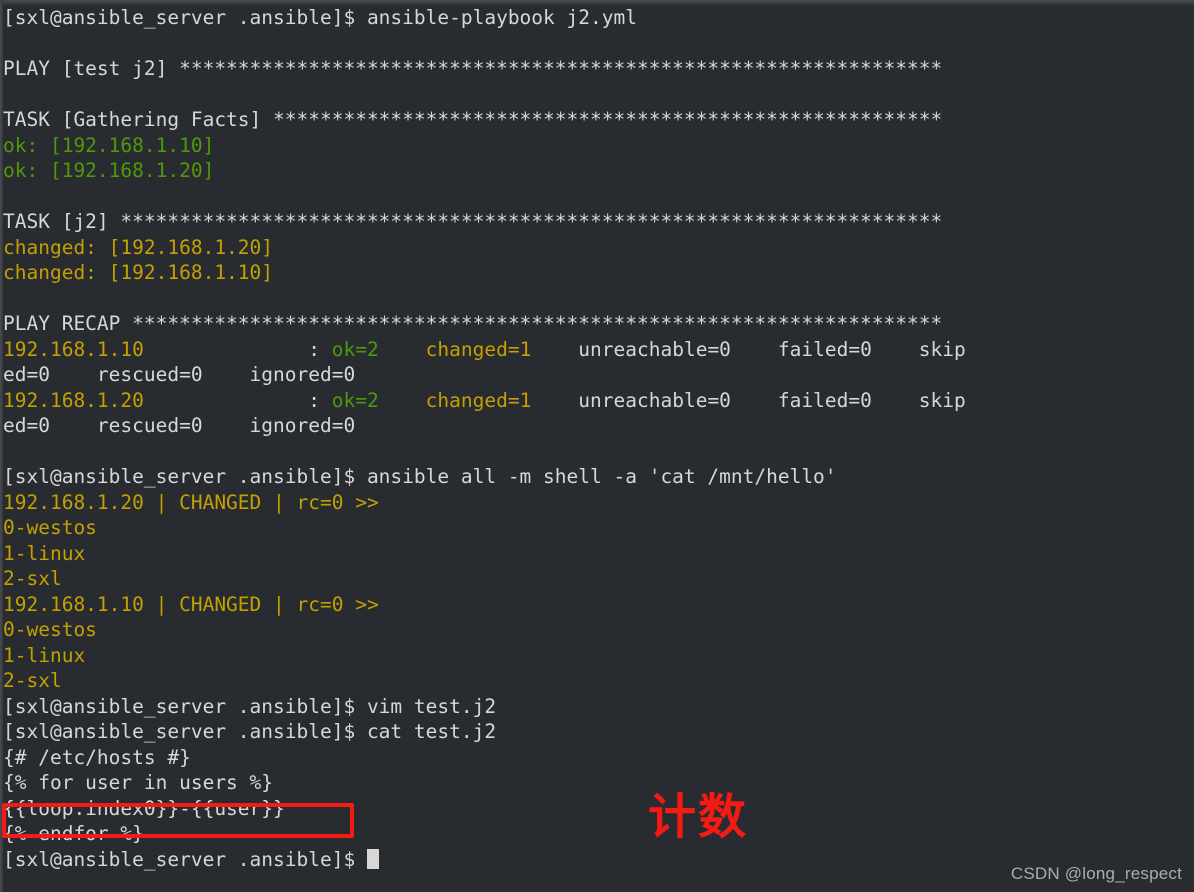 The width and height of the screenshot is (1194, 892). I want to click on terminal-line-segment: changed: [192.168.1.10], so click(138, 272).